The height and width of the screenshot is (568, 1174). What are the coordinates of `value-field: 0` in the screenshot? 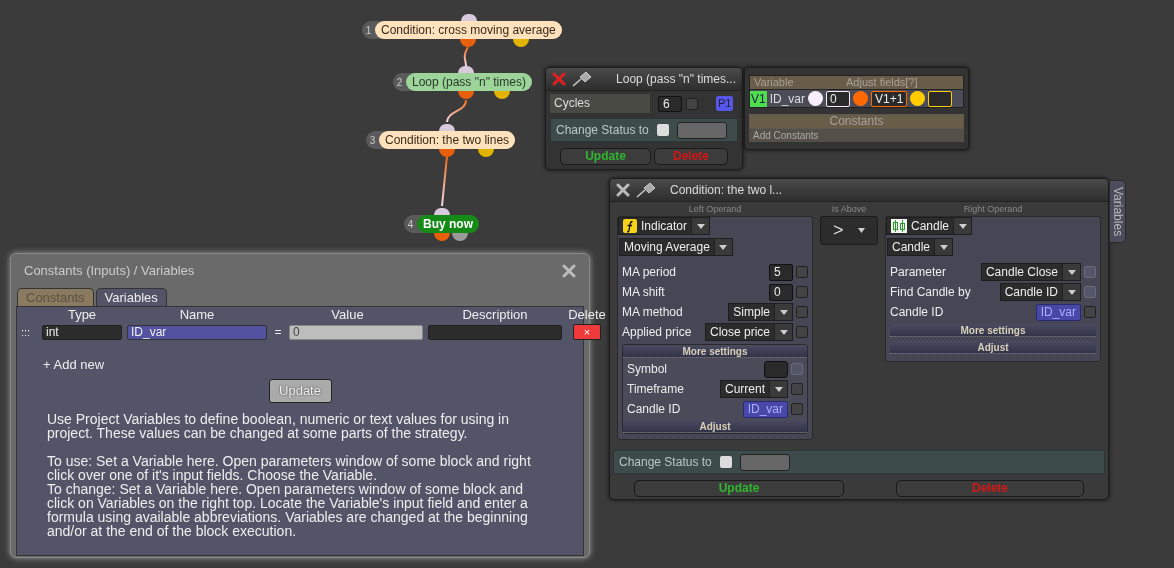 It's located at (356, 332).